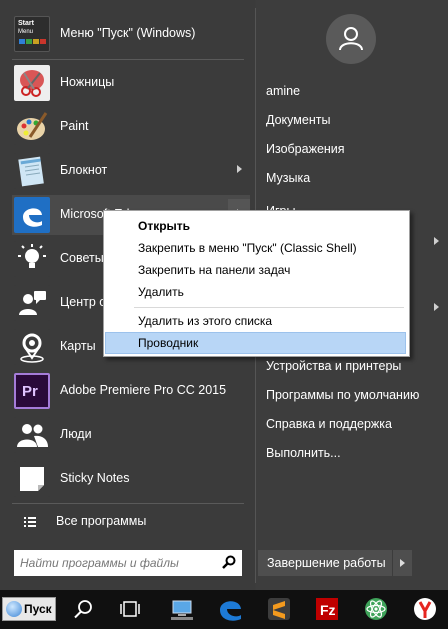  What do you see at coordinates (279, 609) in the screenshot?
I see `sublime-text-icon` at bounding box center [279, 609].